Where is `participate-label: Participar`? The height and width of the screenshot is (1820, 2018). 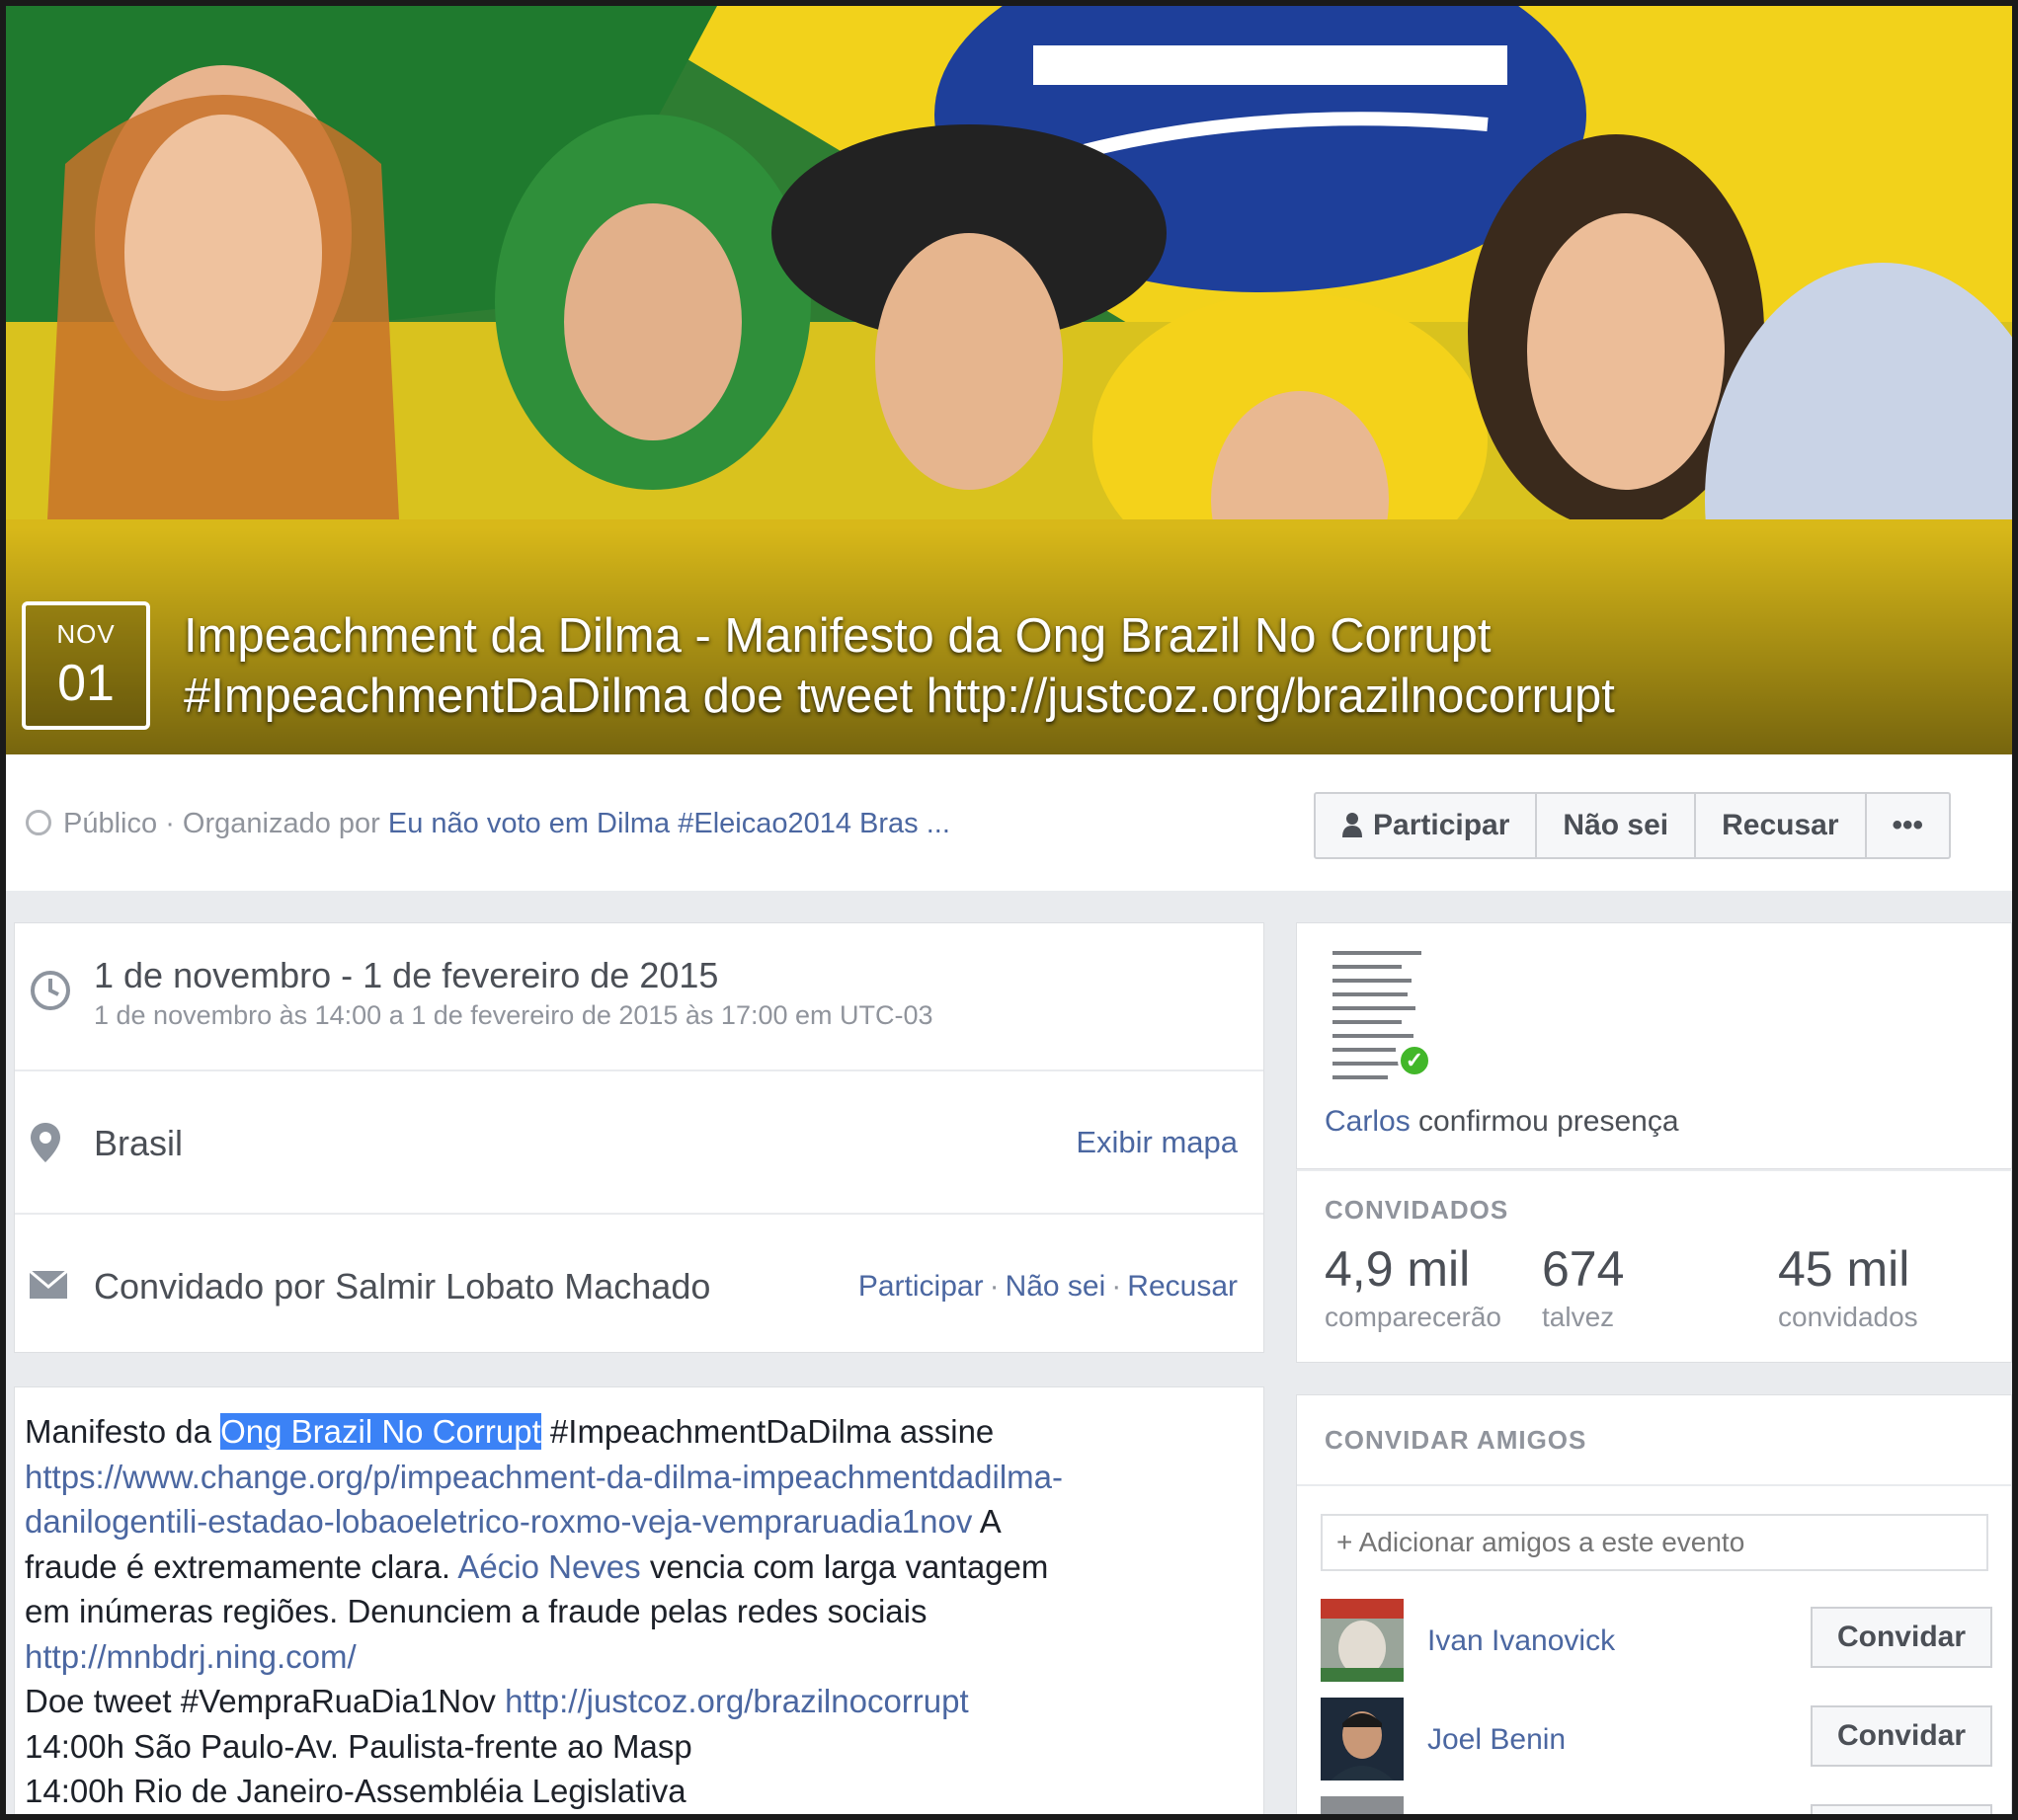 participate-label: Participar is located at coordinates (1441, 825).